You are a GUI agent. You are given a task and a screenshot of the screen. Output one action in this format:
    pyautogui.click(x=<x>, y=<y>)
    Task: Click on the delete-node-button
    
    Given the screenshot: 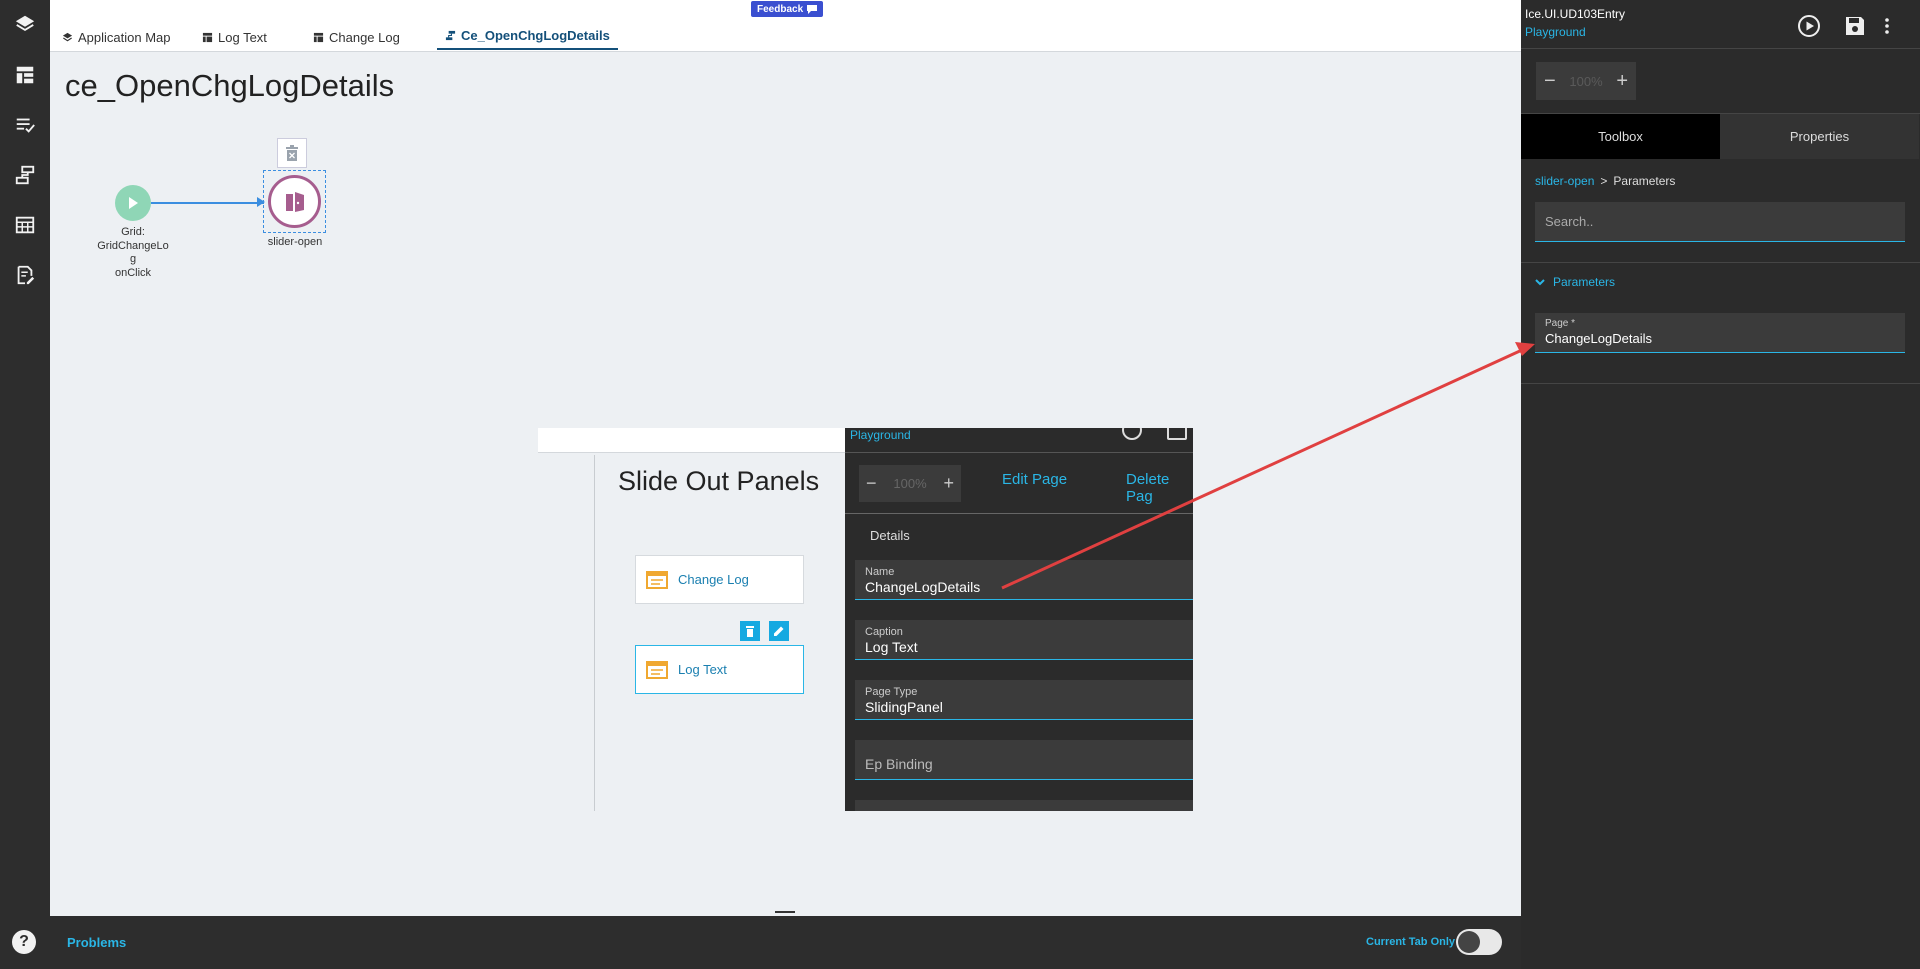 What is the action you would take?
    pyautogui.click(x=292, y=153)
    